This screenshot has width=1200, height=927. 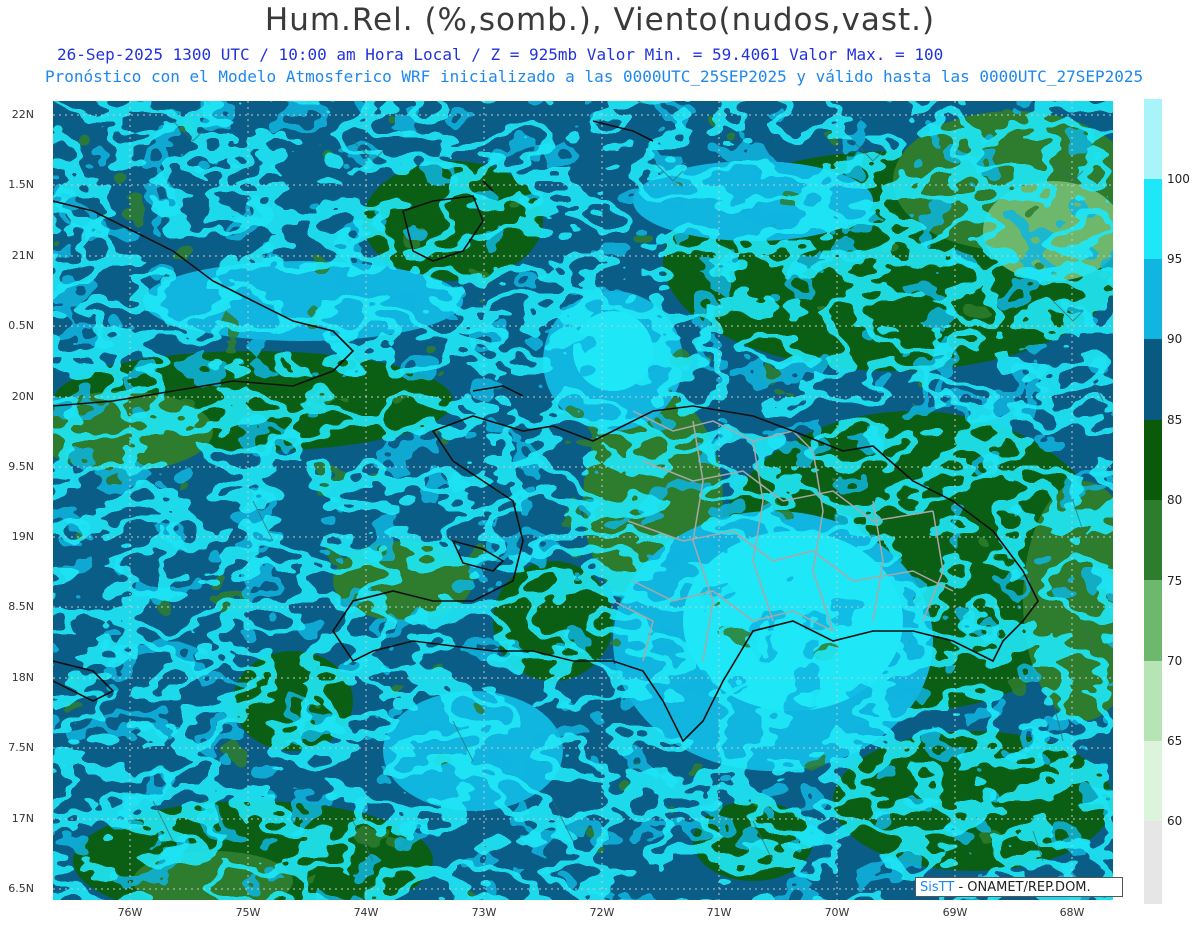 What do you see at coordinates (1175, 420) in the screenshot?
I see `colorbar-label: 85` at bounding box center [1175, 420].